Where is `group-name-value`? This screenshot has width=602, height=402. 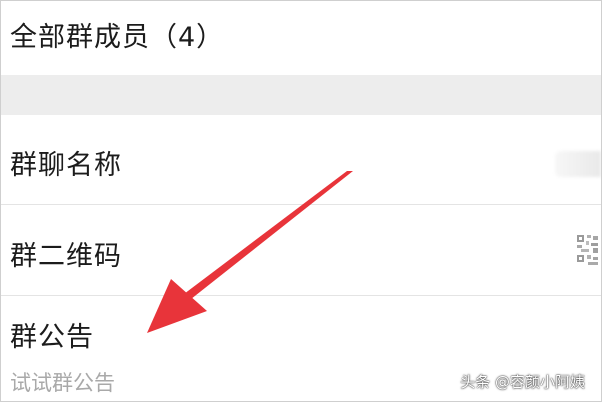
group-name-value is located at coordinates (578, 164).